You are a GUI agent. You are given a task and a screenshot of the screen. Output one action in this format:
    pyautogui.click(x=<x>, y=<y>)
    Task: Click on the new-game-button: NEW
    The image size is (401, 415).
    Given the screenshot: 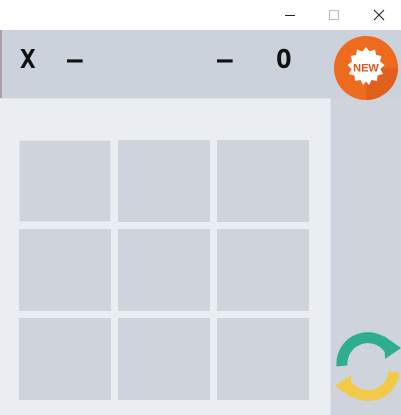 What is the action you would take?
    pyautogui.click(x=366, y=68)
    